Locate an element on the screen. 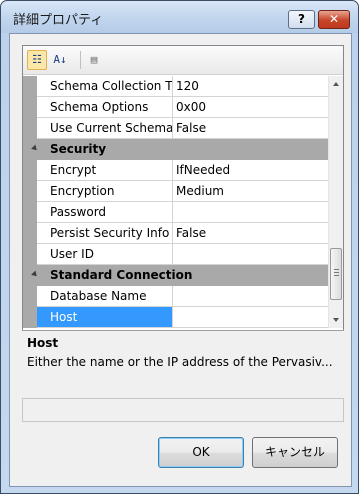 The width and height of the screenshot is (359, 494). window-title: 詳細プロパティ is located at coordinates (58, 20).